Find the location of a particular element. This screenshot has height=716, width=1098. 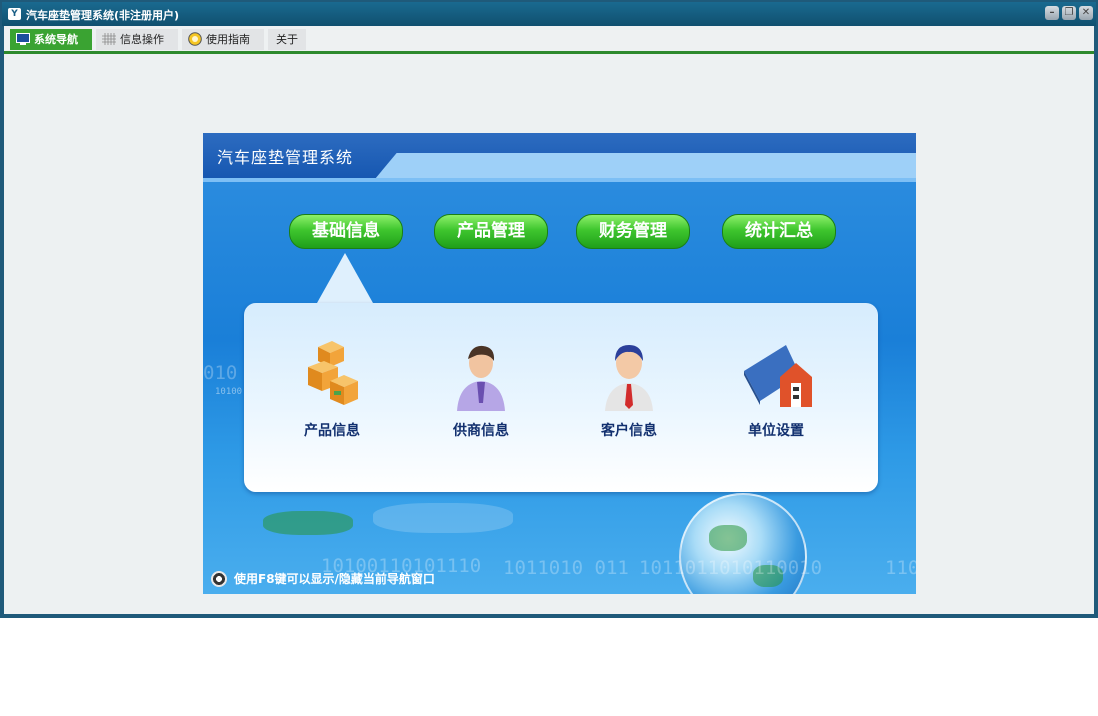

tab-label: 使用指南 is located at coordinates (228, 39).